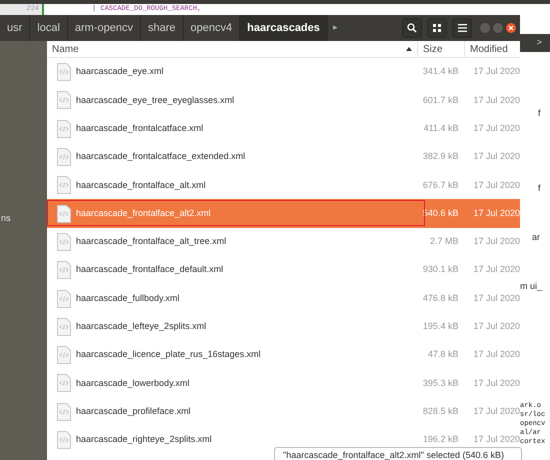 The height and width of the screenshot is (460, 550). I want to click on sidebar-text: ns, so click(6, 218).